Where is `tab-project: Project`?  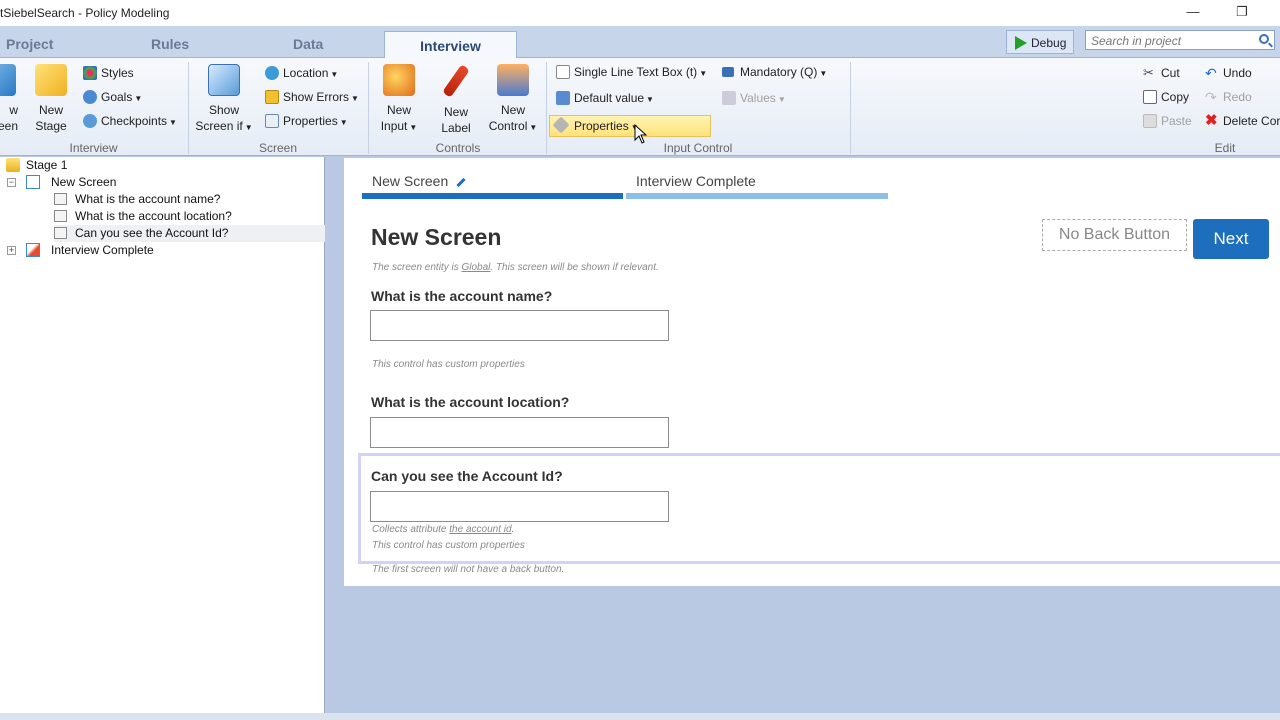 tab-project: Project is located at coordinates (29, 44).